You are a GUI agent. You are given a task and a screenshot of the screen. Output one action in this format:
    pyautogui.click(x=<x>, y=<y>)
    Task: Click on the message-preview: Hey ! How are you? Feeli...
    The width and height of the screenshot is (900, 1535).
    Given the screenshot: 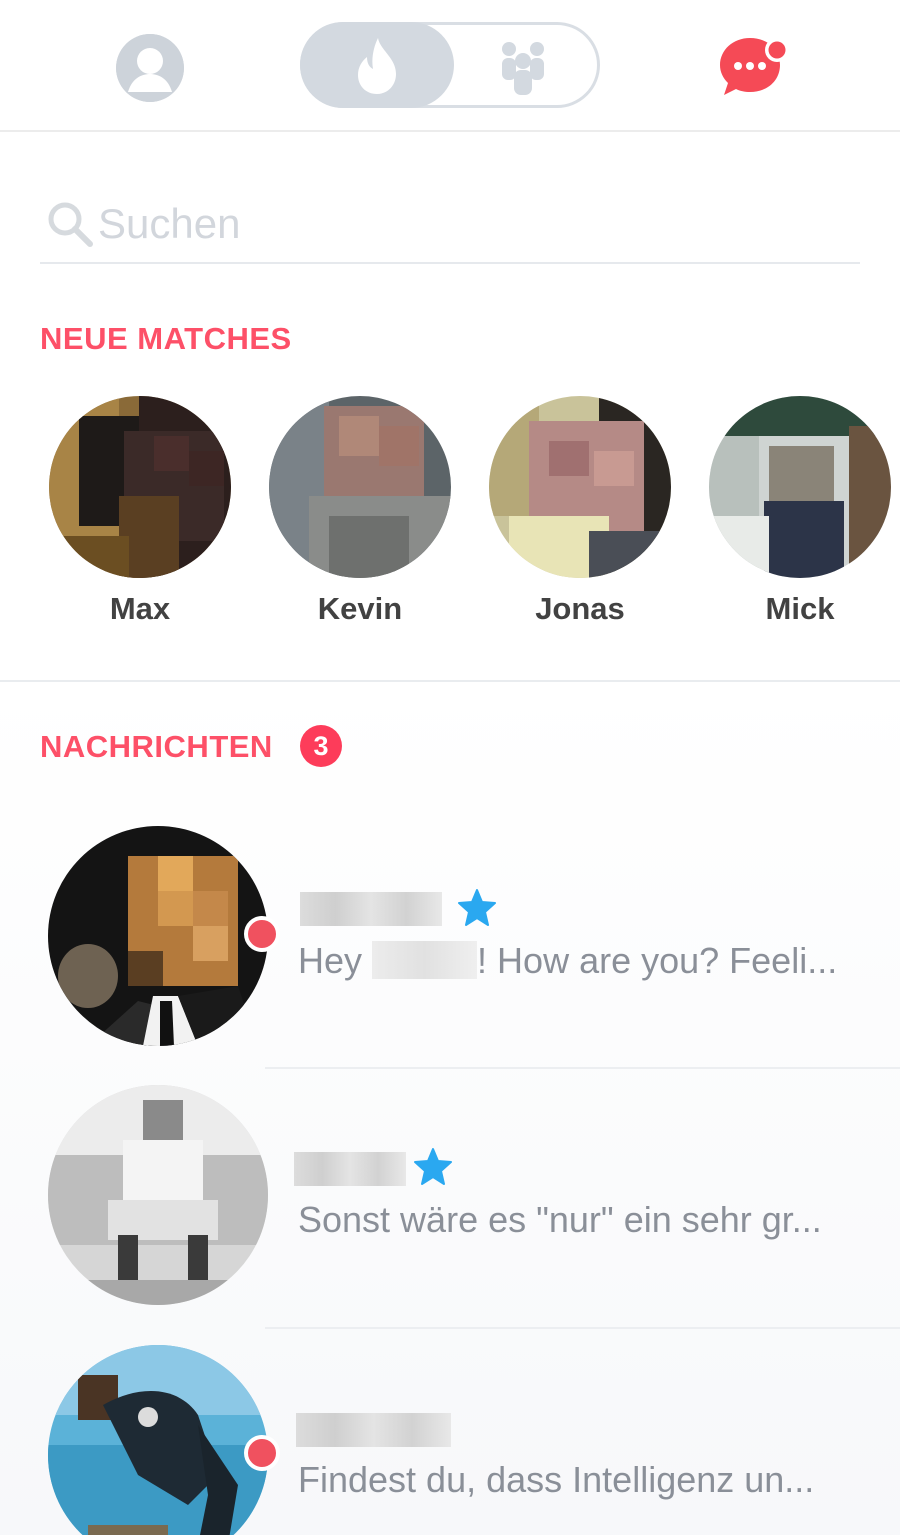 What is the action you would take?
    pyautogui.click(x=567, y=961)
    